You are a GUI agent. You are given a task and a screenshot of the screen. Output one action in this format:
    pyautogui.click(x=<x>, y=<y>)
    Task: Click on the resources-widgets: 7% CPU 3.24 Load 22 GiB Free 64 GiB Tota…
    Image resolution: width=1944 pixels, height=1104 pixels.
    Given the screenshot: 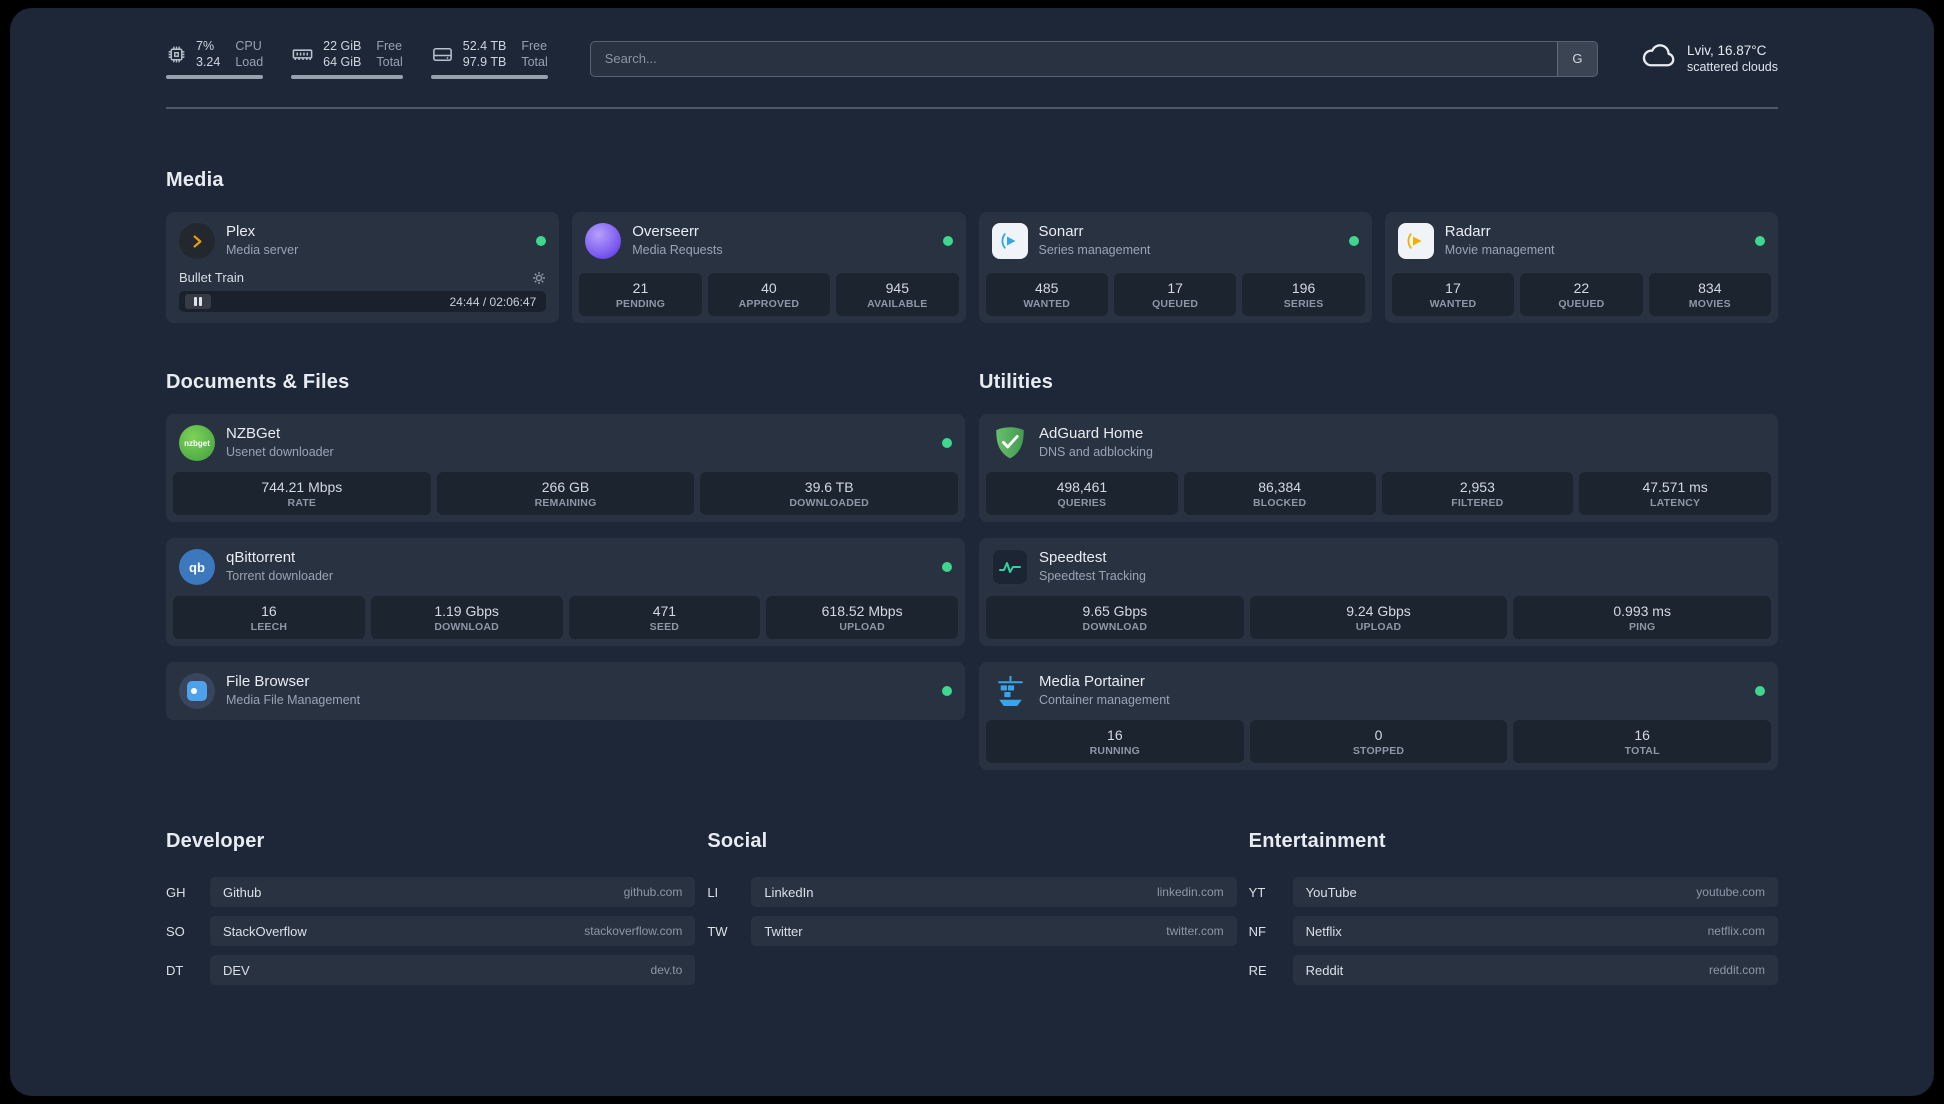 What is the action you would take?
    pyautogui.click(x=357, y=58)
    